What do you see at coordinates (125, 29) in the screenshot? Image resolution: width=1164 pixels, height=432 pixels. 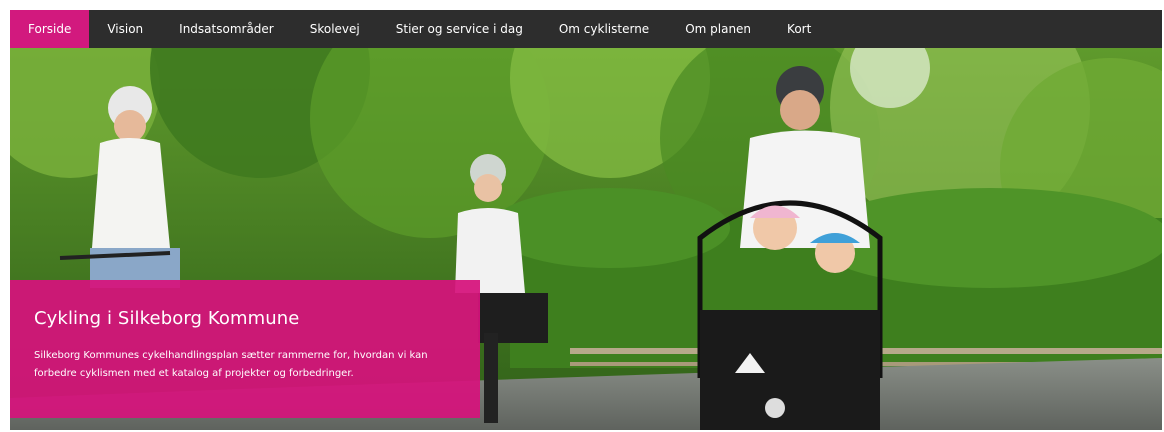 I see `nav-item-vision: Vision` at bounding box center [125, 29].